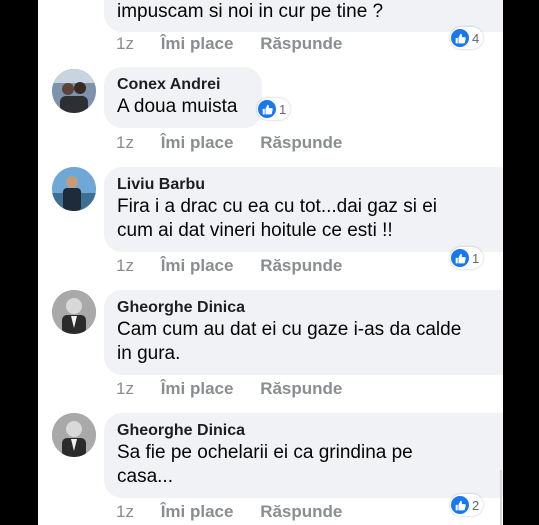 This screenshot has width=539, height=525. I want to click on comment-bubble: impuscam si noi in cur pe tine ?, so click(303, 16).